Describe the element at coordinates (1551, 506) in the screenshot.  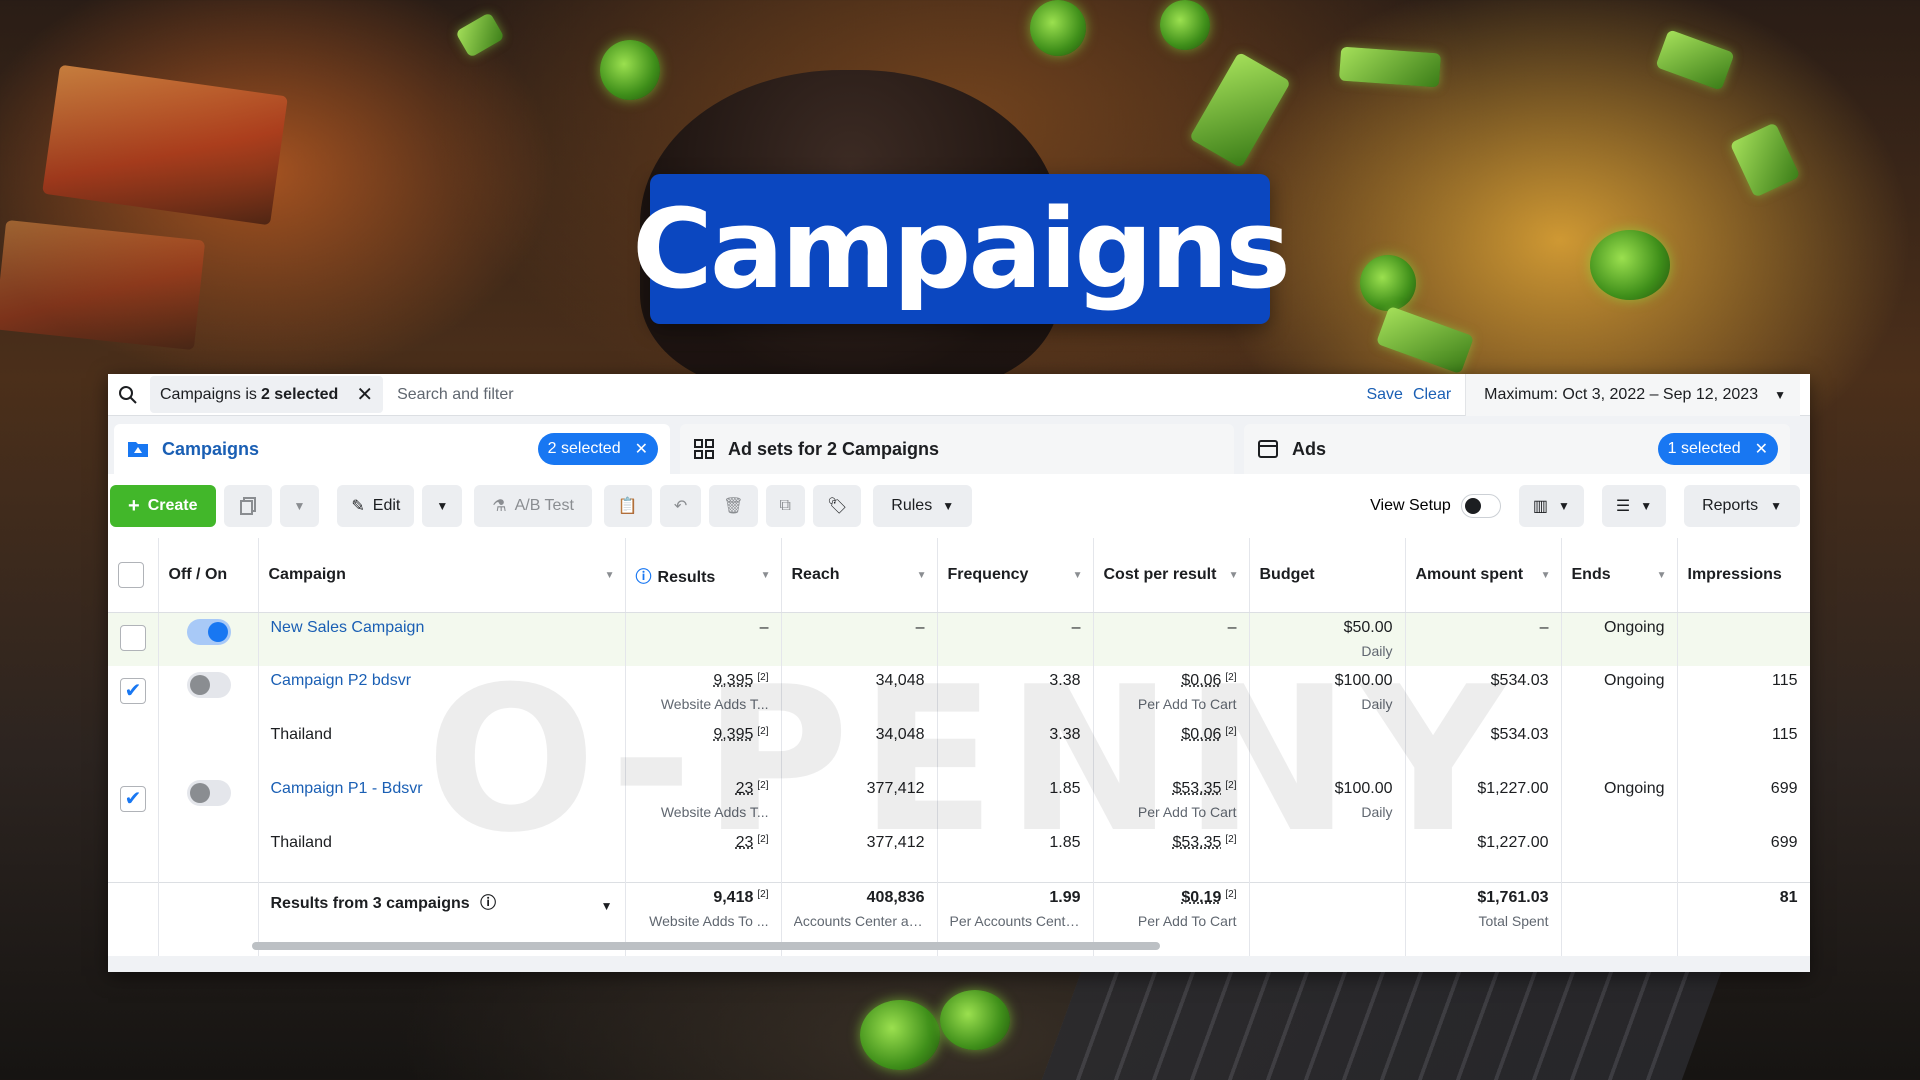
I see `columns-button: ▥ ▼` at that location.